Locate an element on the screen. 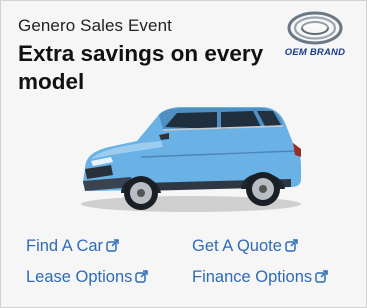  get-a-quote-link: Get A Quote is located at coordinates (245, 246).